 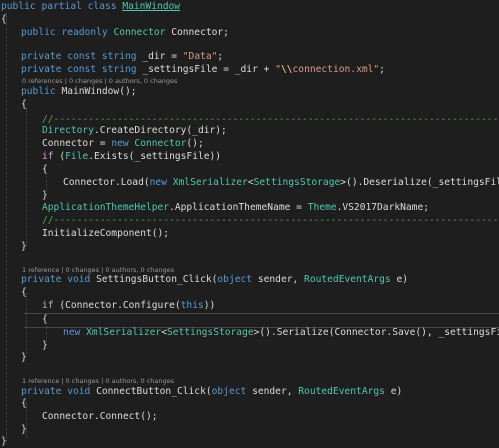 I want to click on class-name: MainWindow, so click(x=151, y=6).